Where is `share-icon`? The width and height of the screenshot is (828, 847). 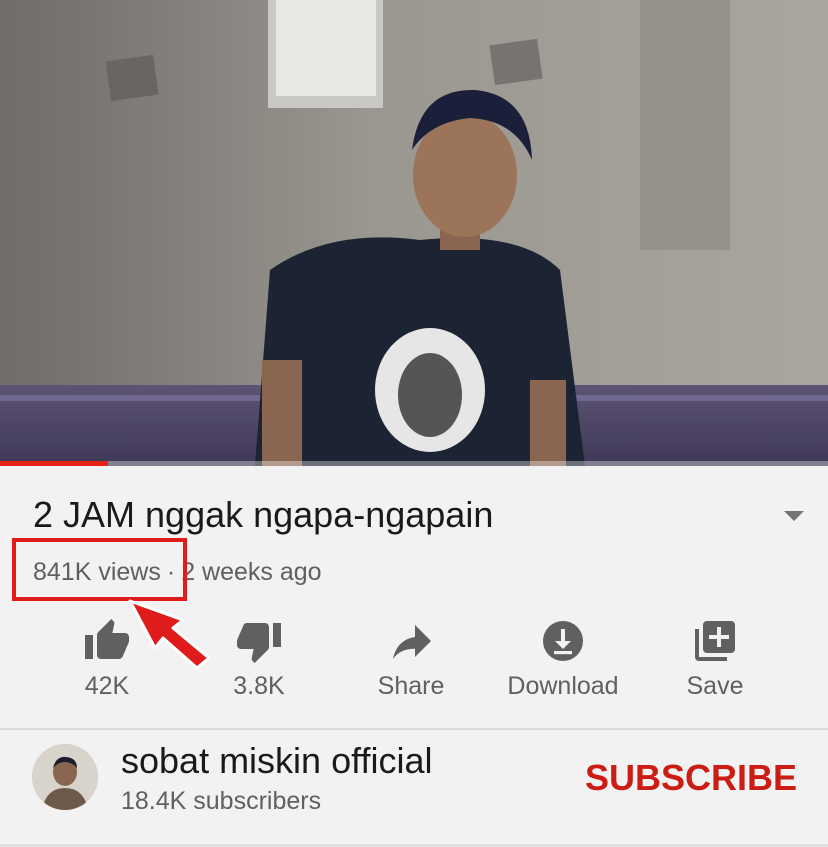
share-icon is located at coordinates (412, 642).